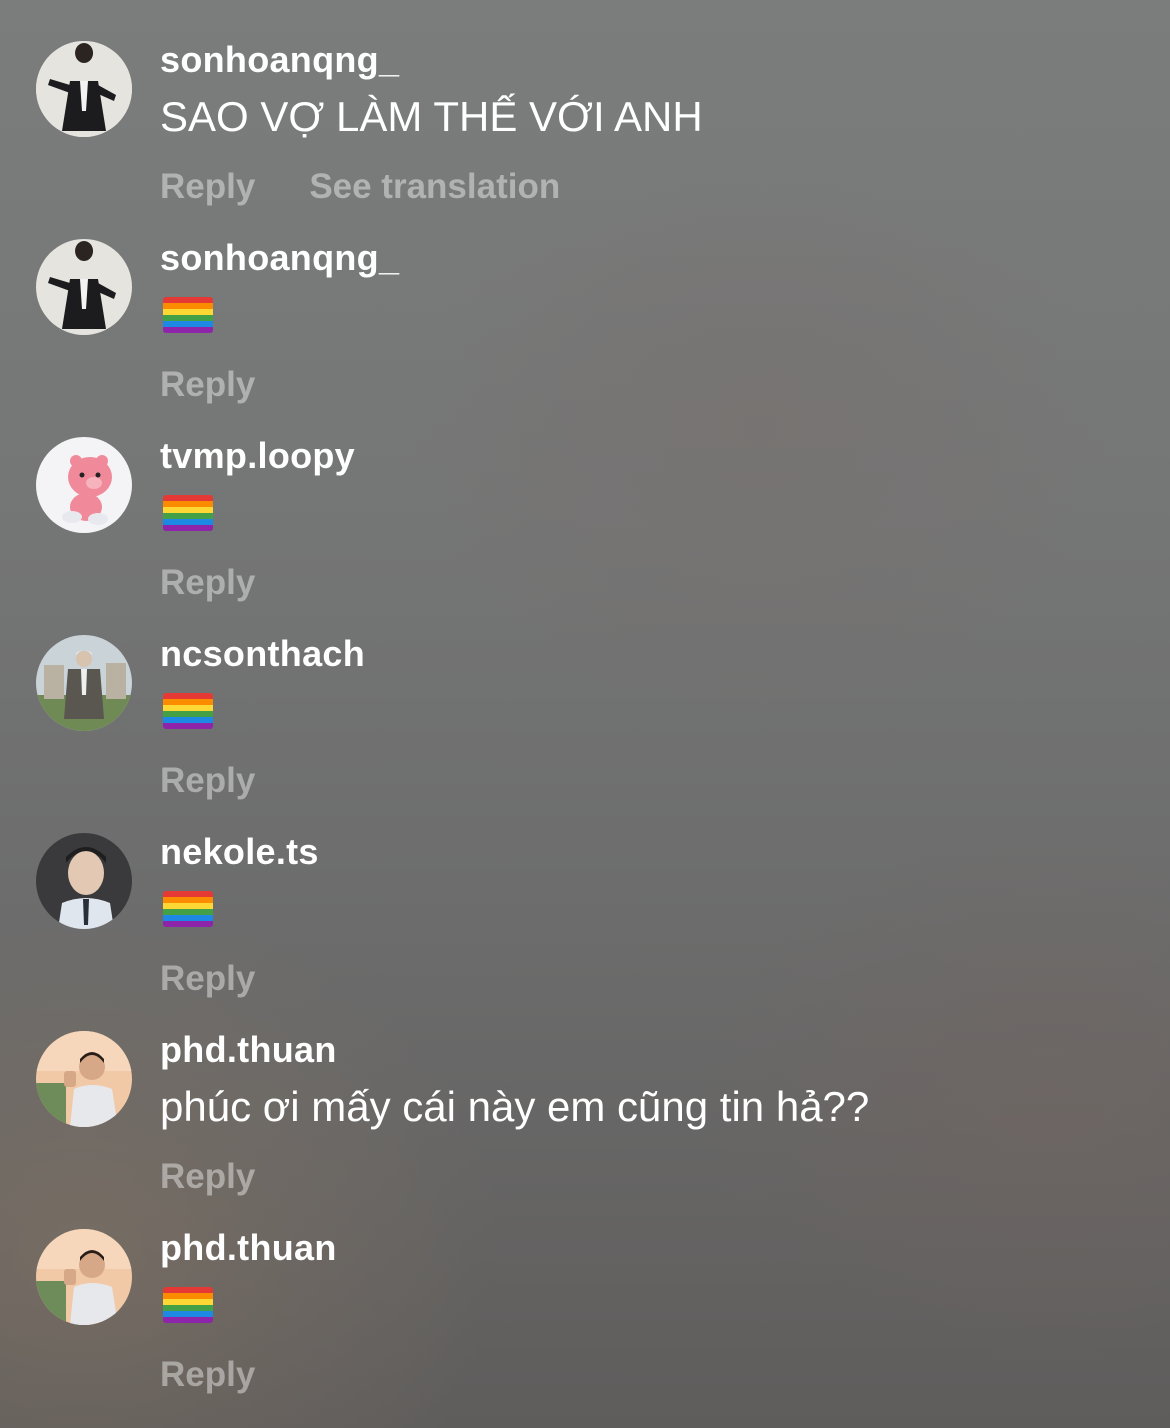 This screenshot has height=1428, width=1170. What do you see at coordinates (257, 456) in the screenshot?
I see `comment-username: tvmp.loopy` at bounding box center [257, 456].